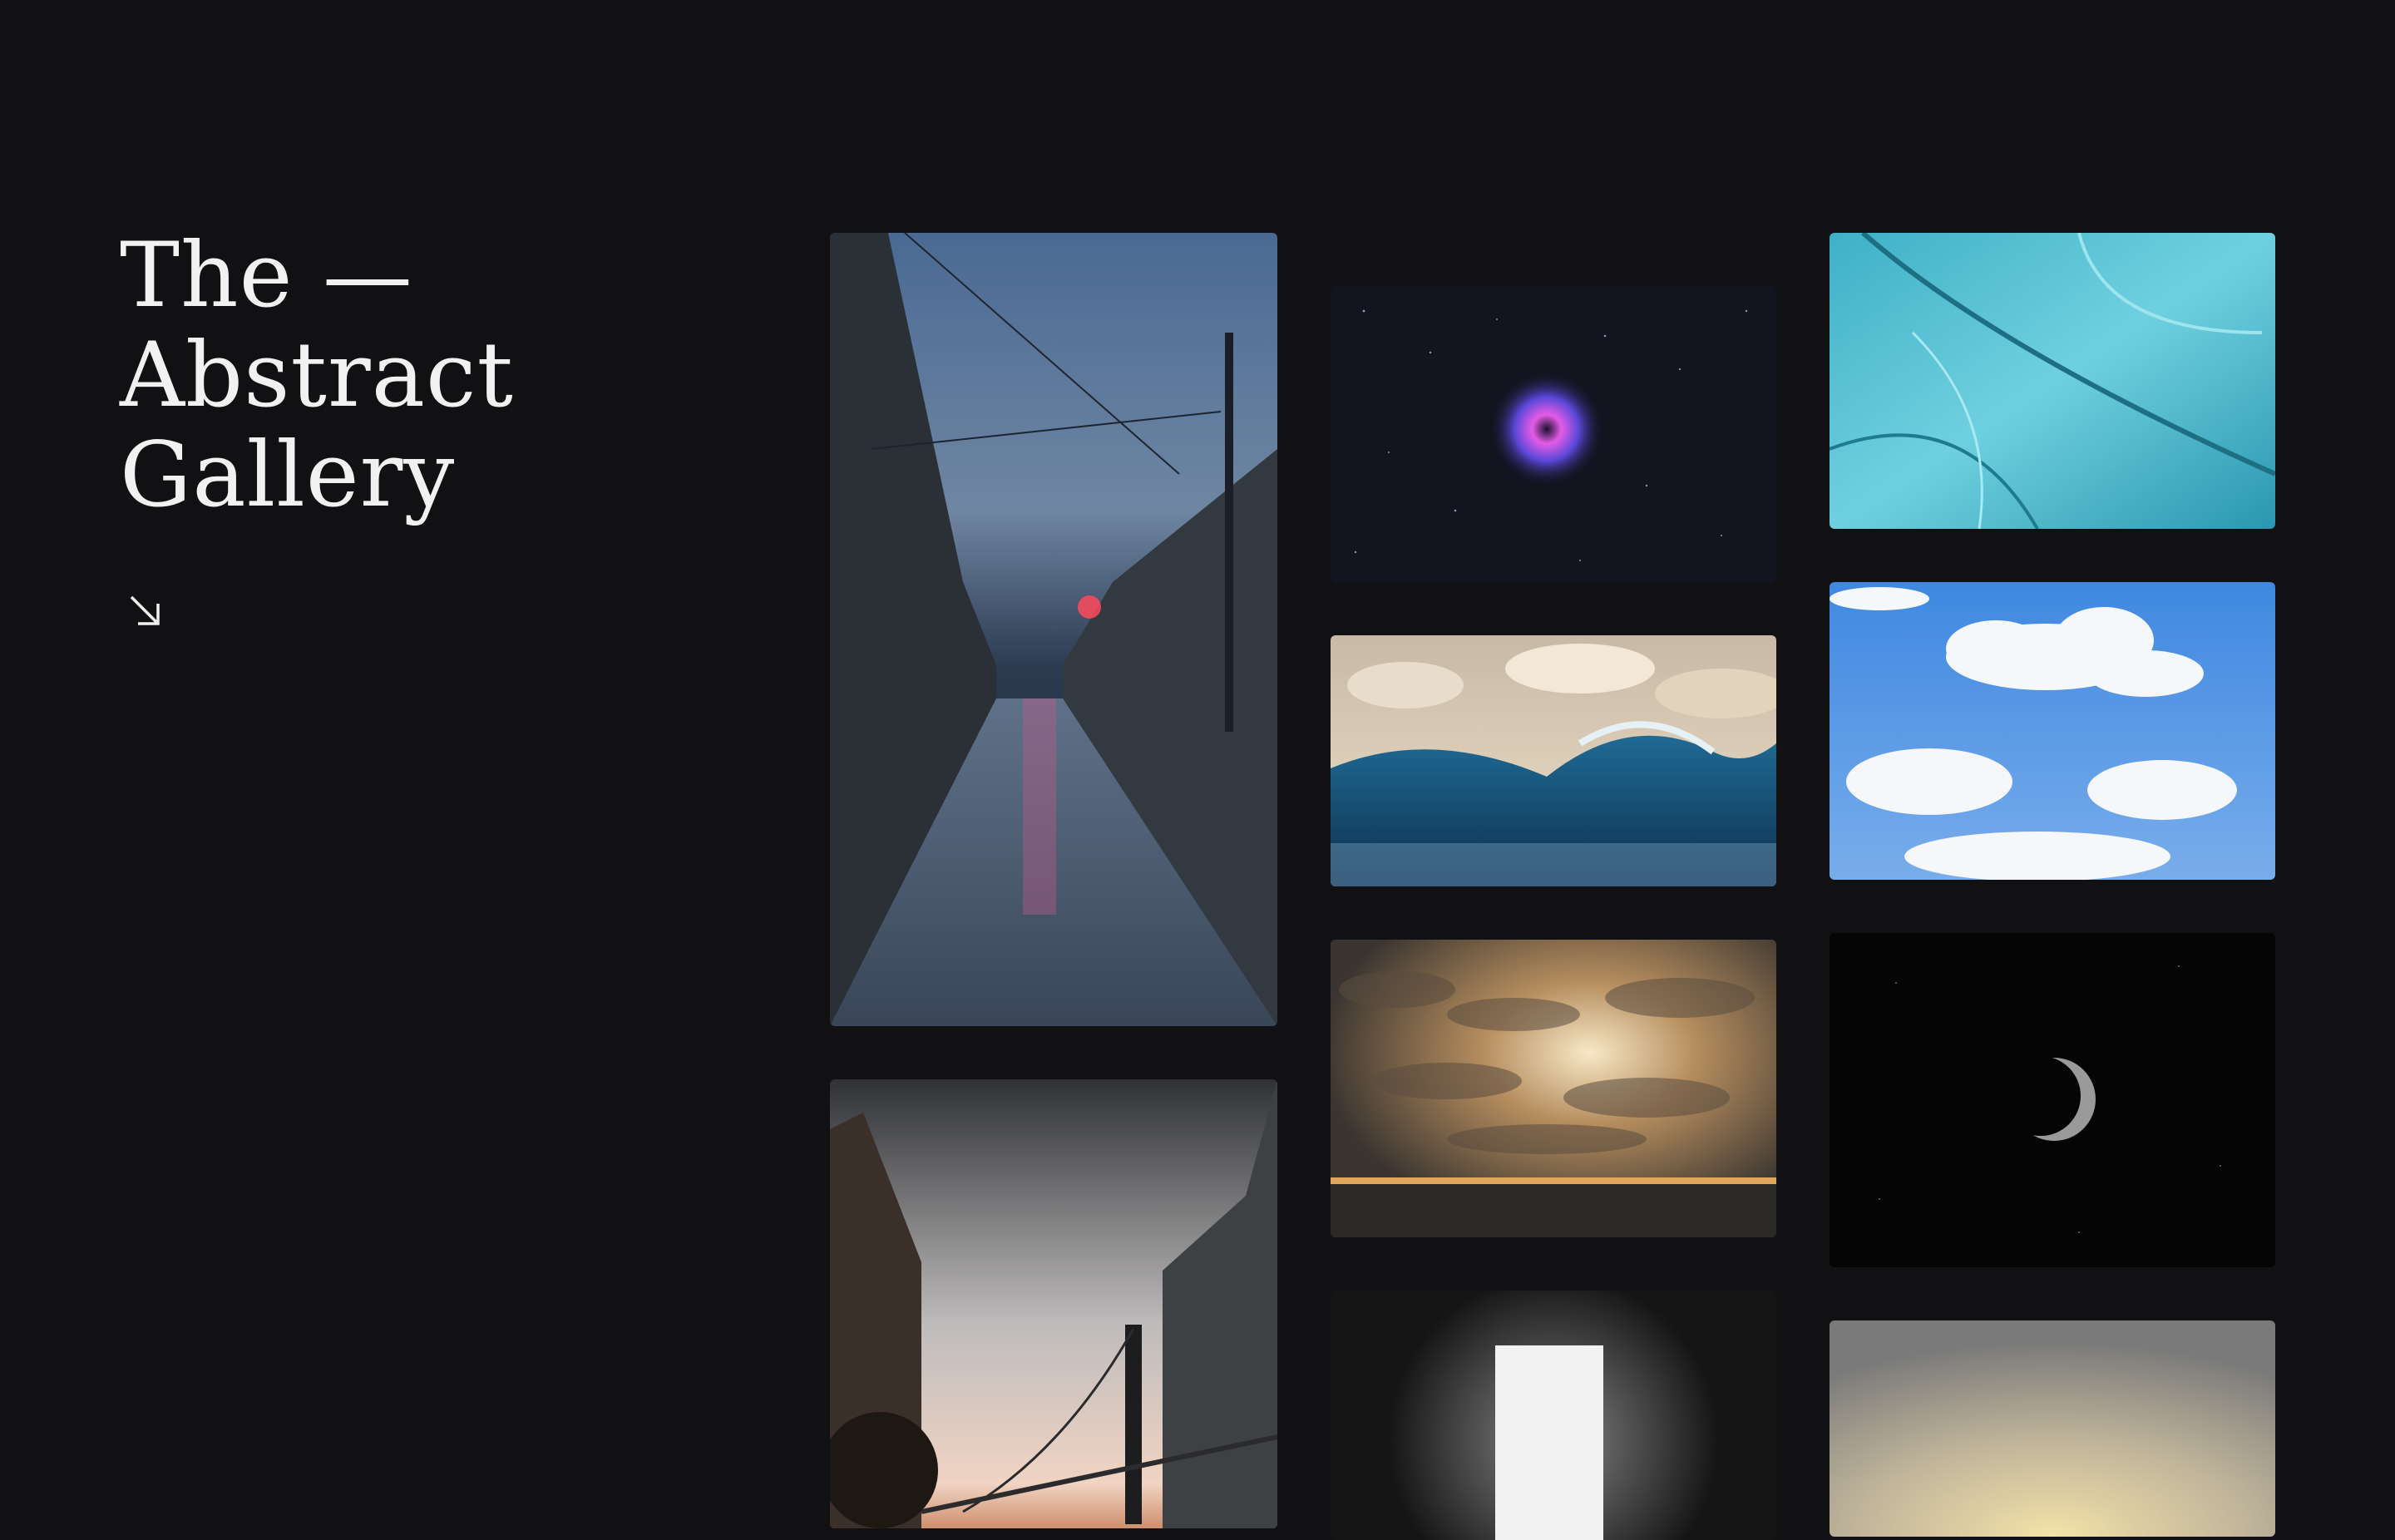 The image size is (2395, 1540). What do you see at coordinates (1553, 761) in the screenshot?
I see `image-wave` at bounding box center [1553, 761].